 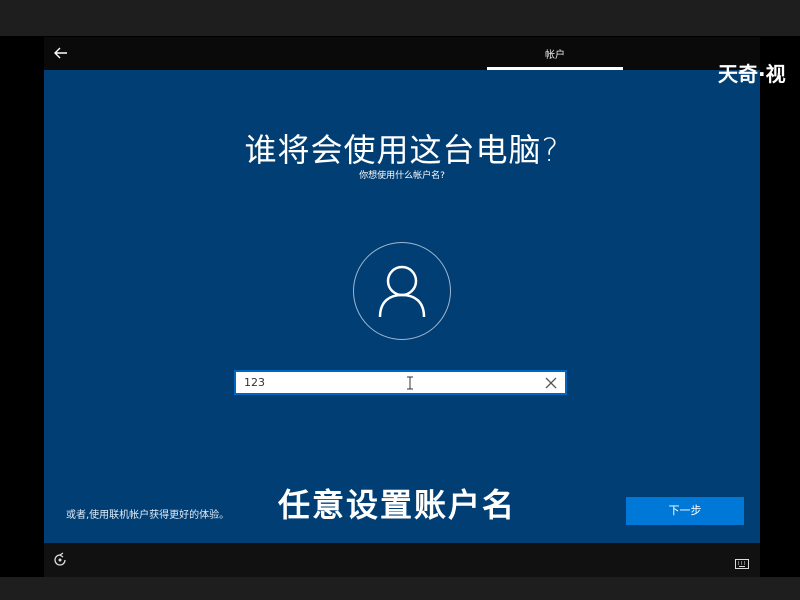 What do you see at coordinates (685, 511) in the screenshot?
I see `next-button: 下一步` at bounding box center [685, 511].